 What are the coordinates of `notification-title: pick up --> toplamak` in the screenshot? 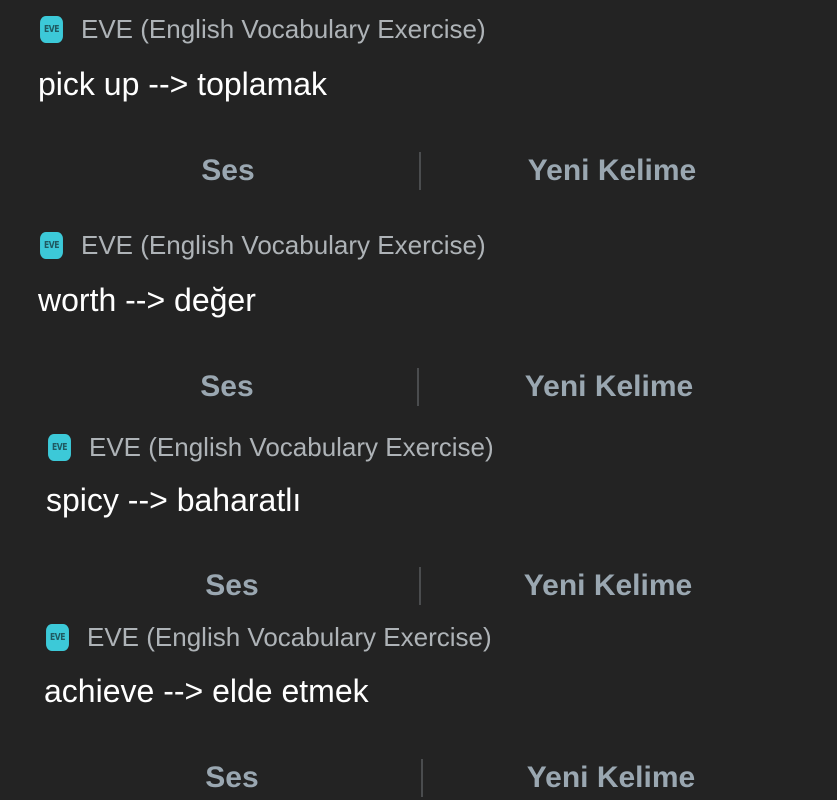 It's located at (183, 84).